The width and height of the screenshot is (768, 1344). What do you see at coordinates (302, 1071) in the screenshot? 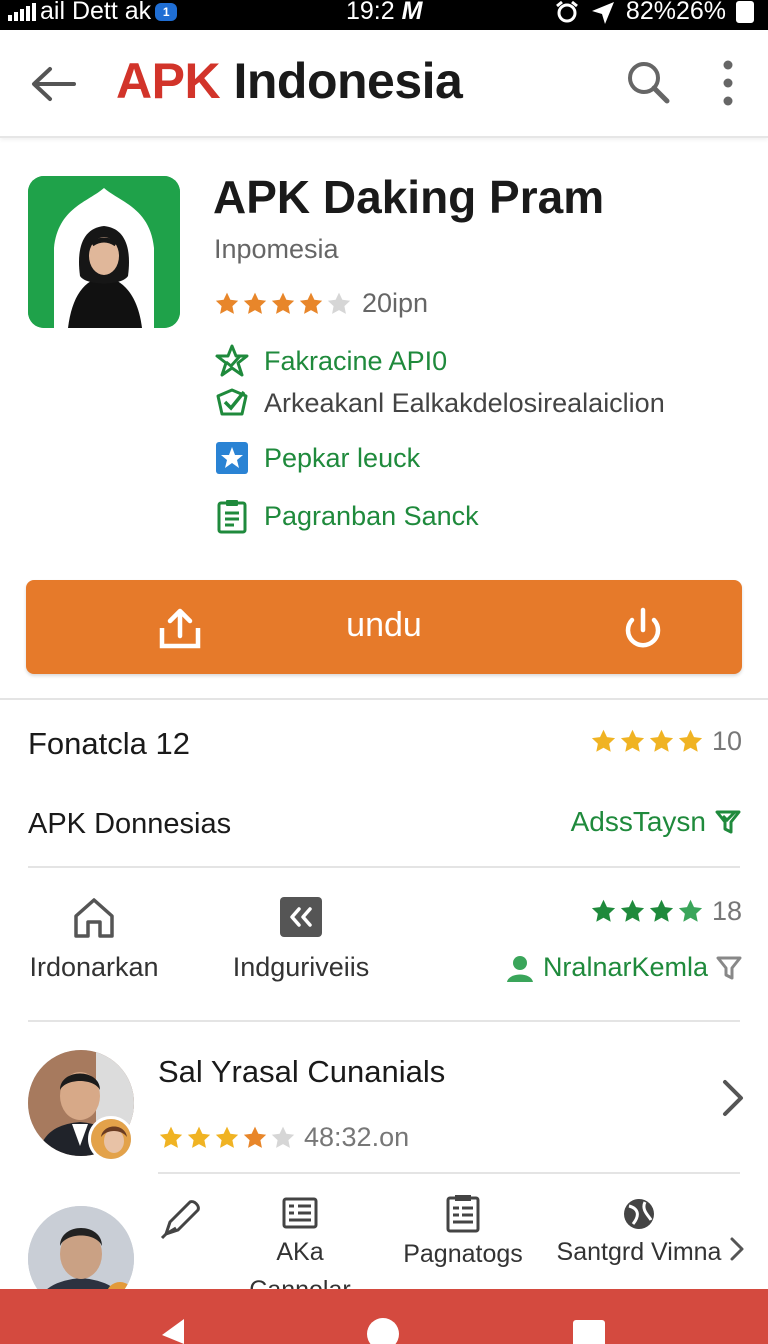
I see `reviewer-name: Sal Yrasal Cunanials` at bounding box center [302, 1071].